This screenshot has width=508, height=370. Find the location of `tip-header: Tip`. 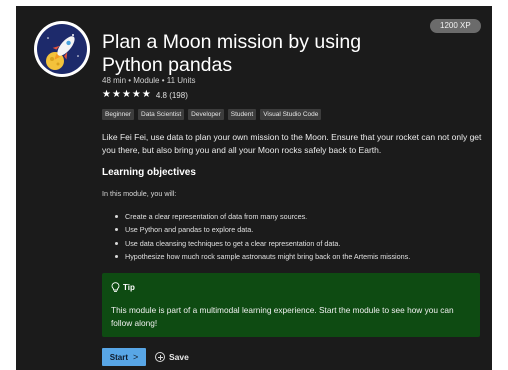

tip-header: Tip is located at coordinates (123, 287).